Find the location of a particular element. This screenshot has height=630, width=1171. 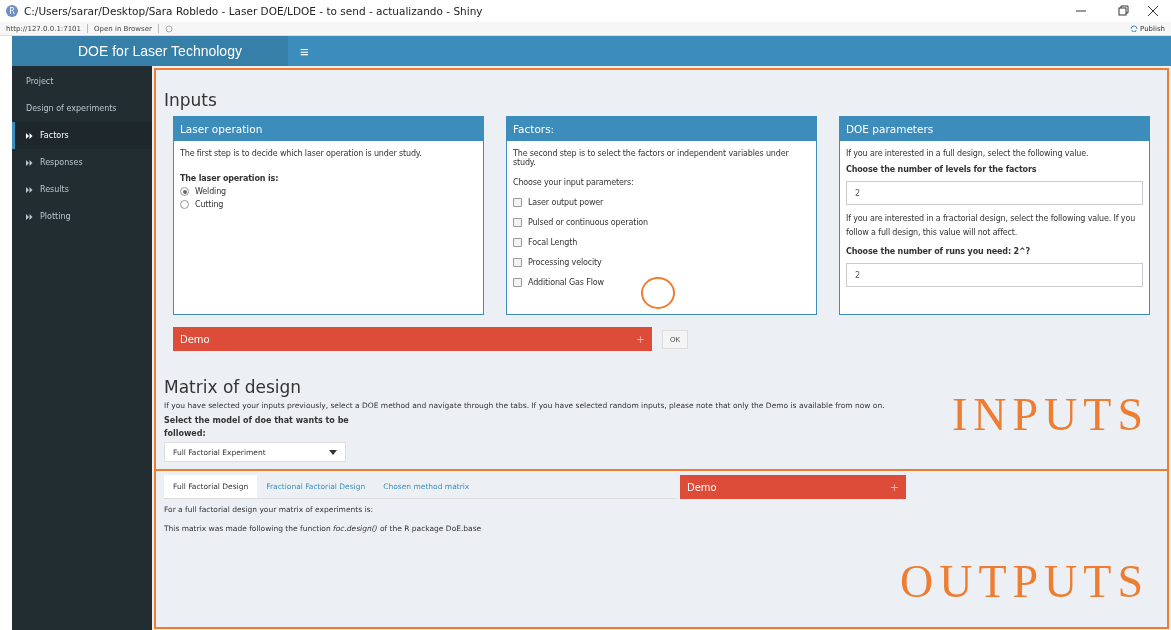

field-label: Choose the number of runs you need: 2^? is located at coordinates (939, 251).